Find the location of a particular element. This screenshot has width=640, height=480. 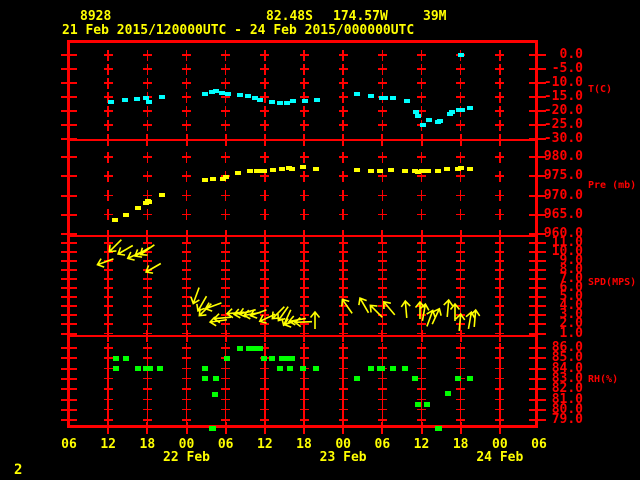

panel-unit-label: Pre (mb) is located at coordinates (612, 185).